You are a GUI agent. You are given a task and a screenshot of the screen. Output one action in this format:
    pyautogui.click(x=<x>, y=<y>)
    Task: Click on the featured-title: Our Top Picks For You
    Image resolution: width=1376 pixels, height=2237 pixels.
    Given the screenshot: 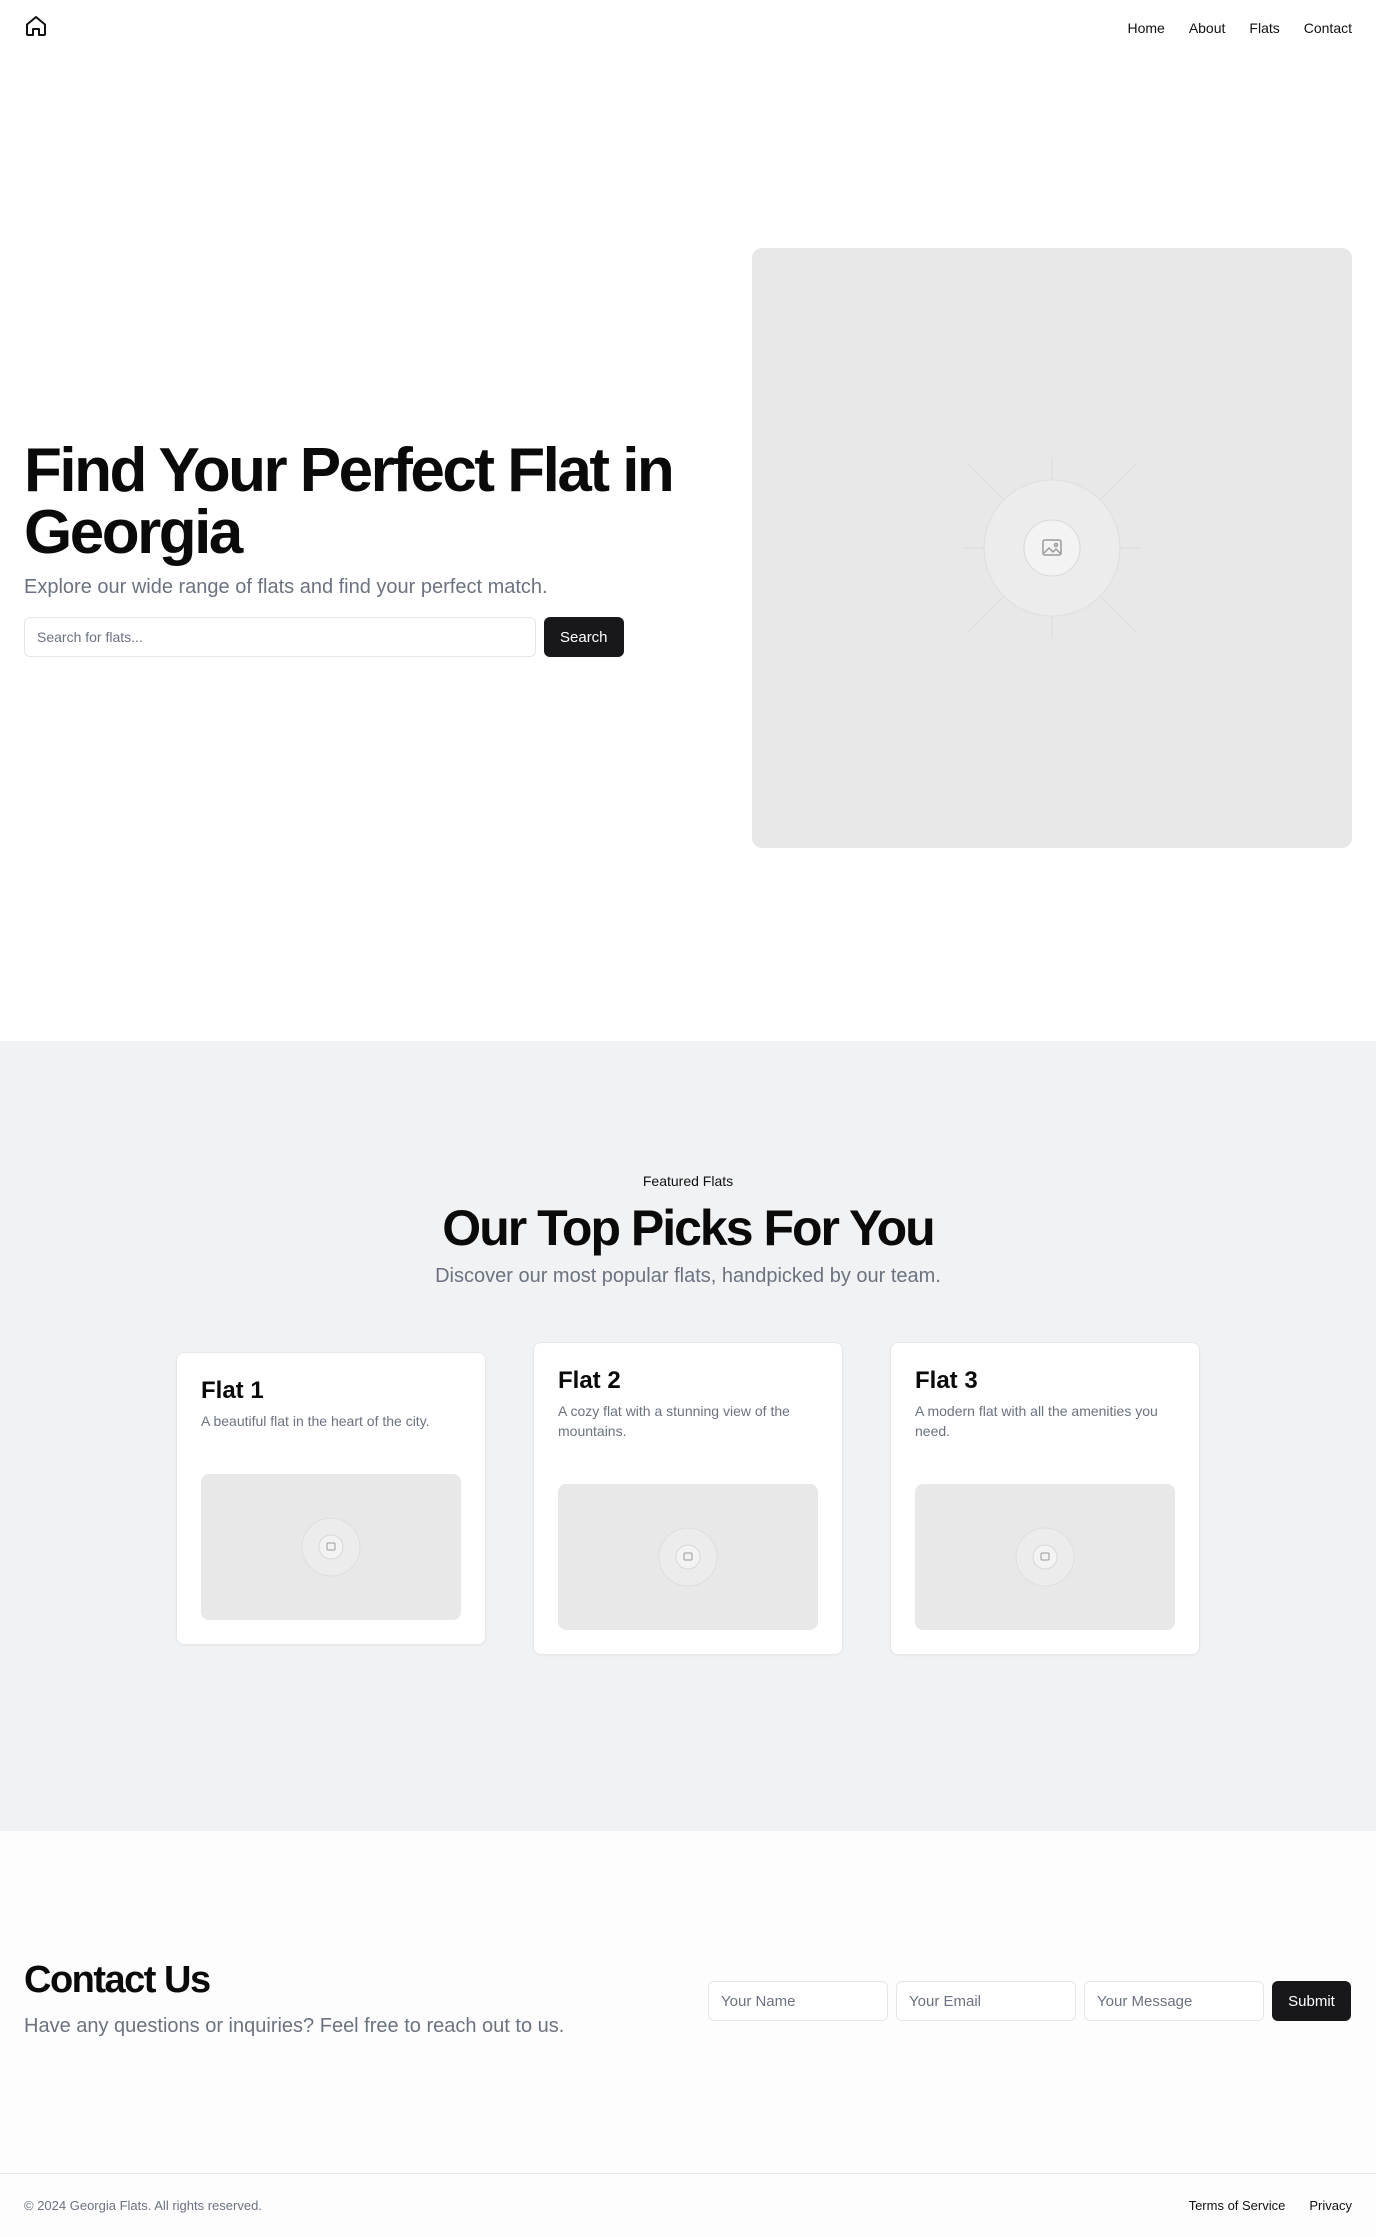 What is the action you would take?
    pyautogui.click(x=688, y=1228)
    